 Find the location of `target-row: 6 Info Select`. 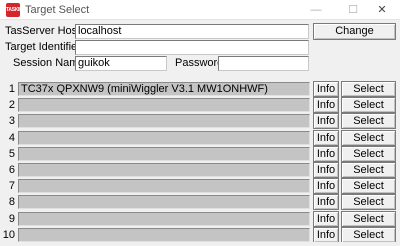

target-row: 6 Info Select is located at coordinates (200, 170).